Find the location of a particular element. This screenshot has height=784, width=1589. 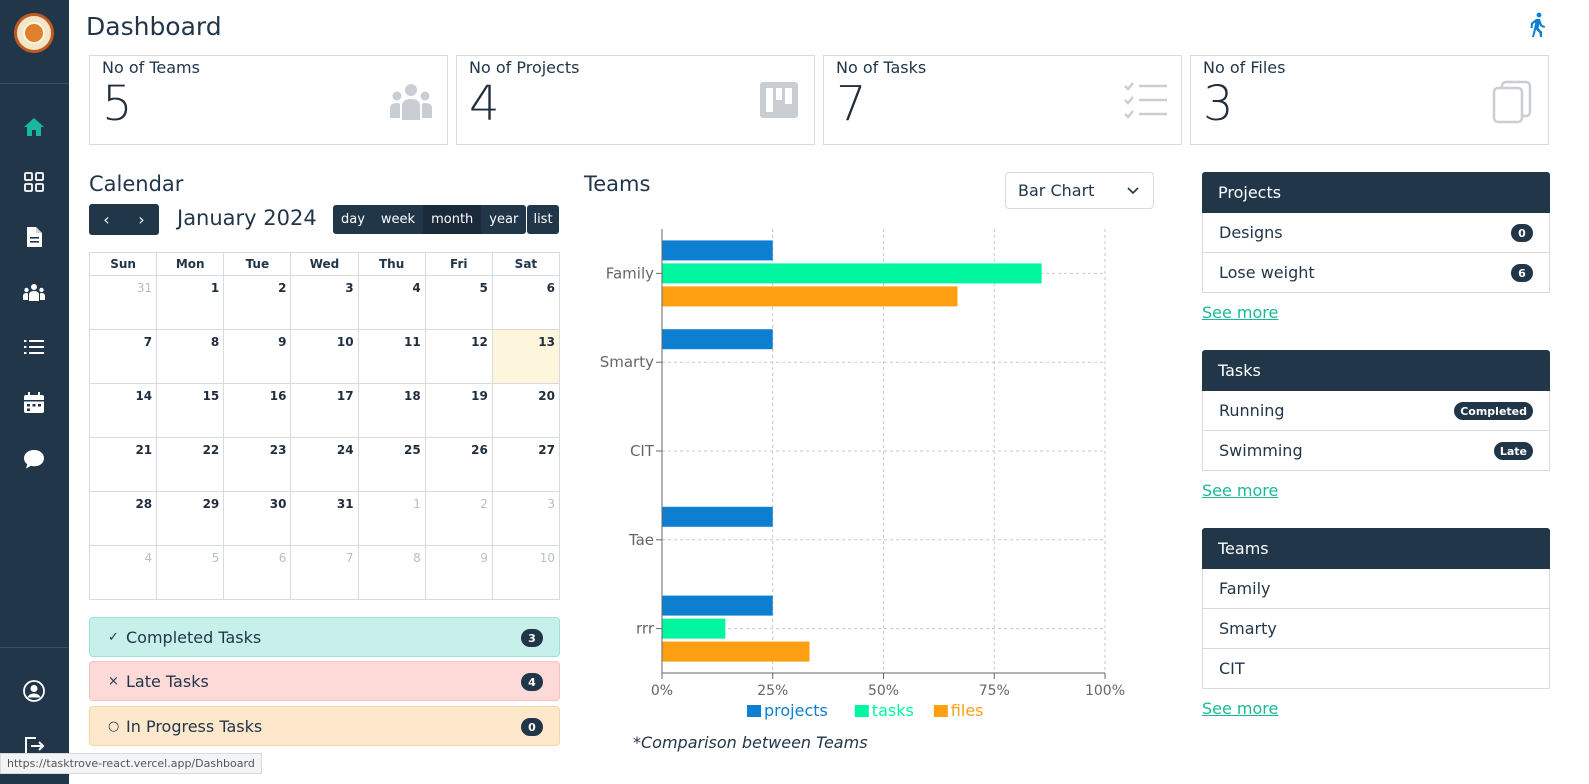

calendar-next-button: › is located at coordinates (141, 219).